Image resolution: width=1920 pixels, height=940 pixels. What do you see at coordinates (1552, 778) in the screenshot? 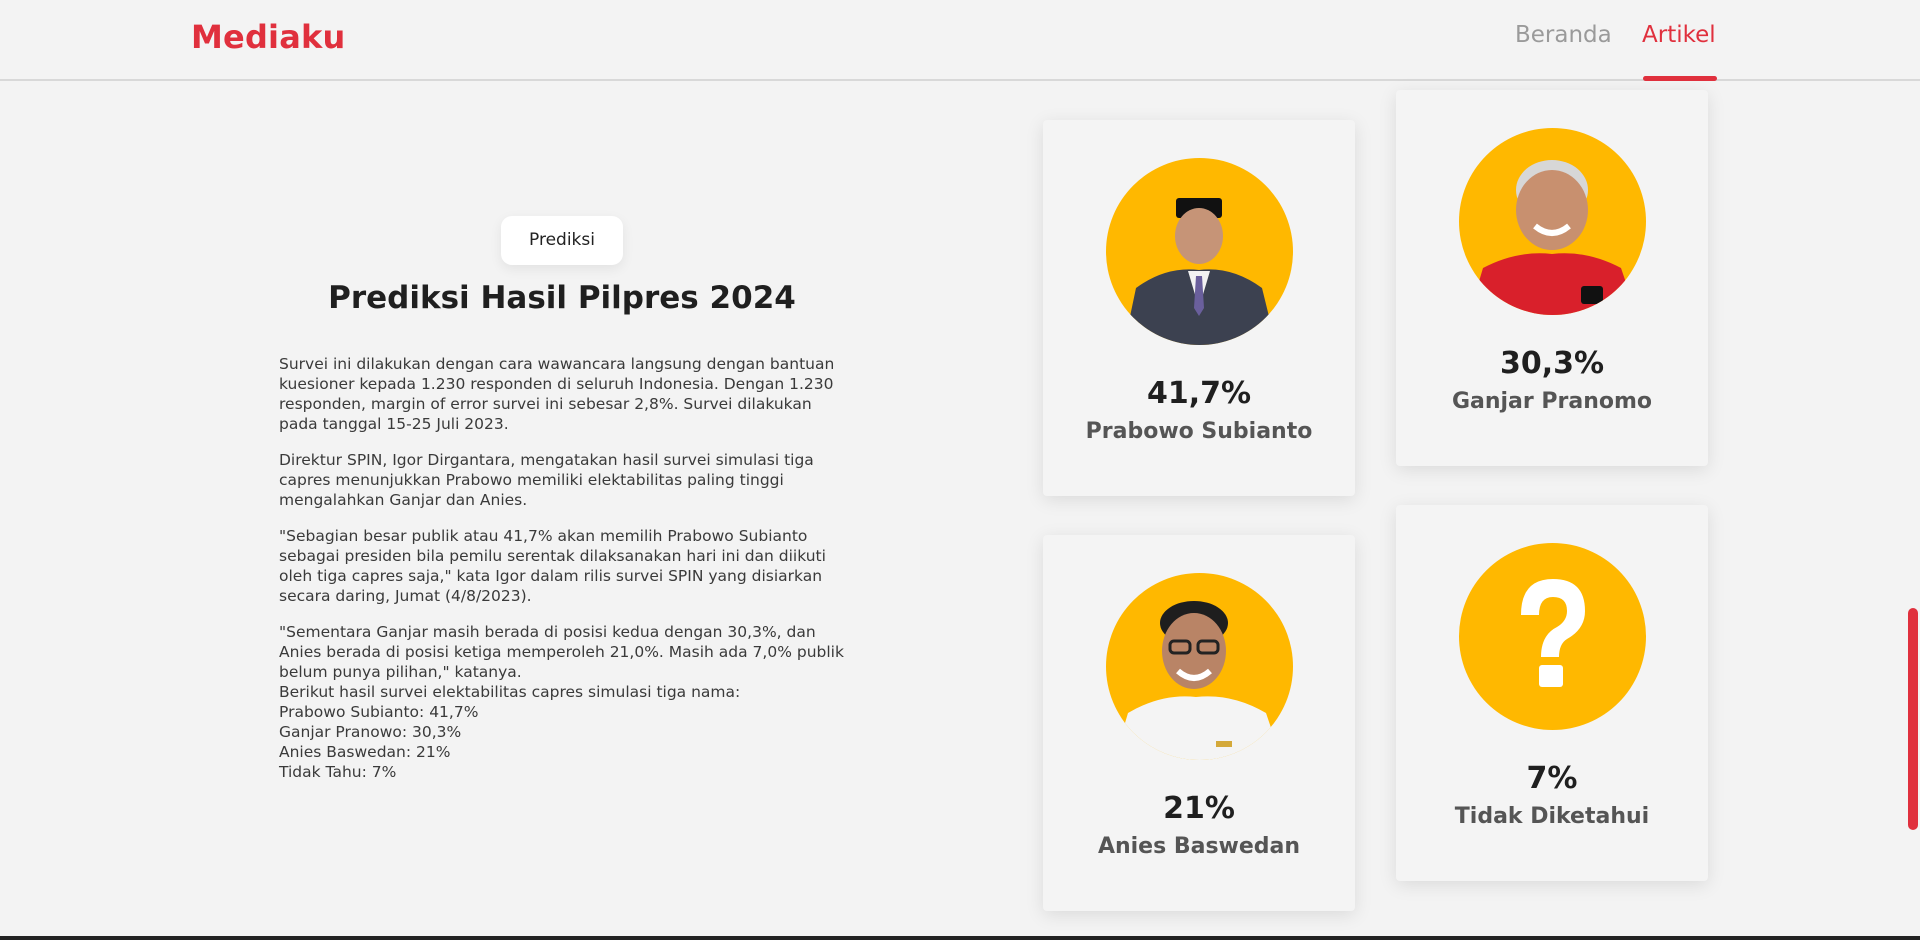
I see `candidate-percentage: 7%` at bounding box center [1552, 778].